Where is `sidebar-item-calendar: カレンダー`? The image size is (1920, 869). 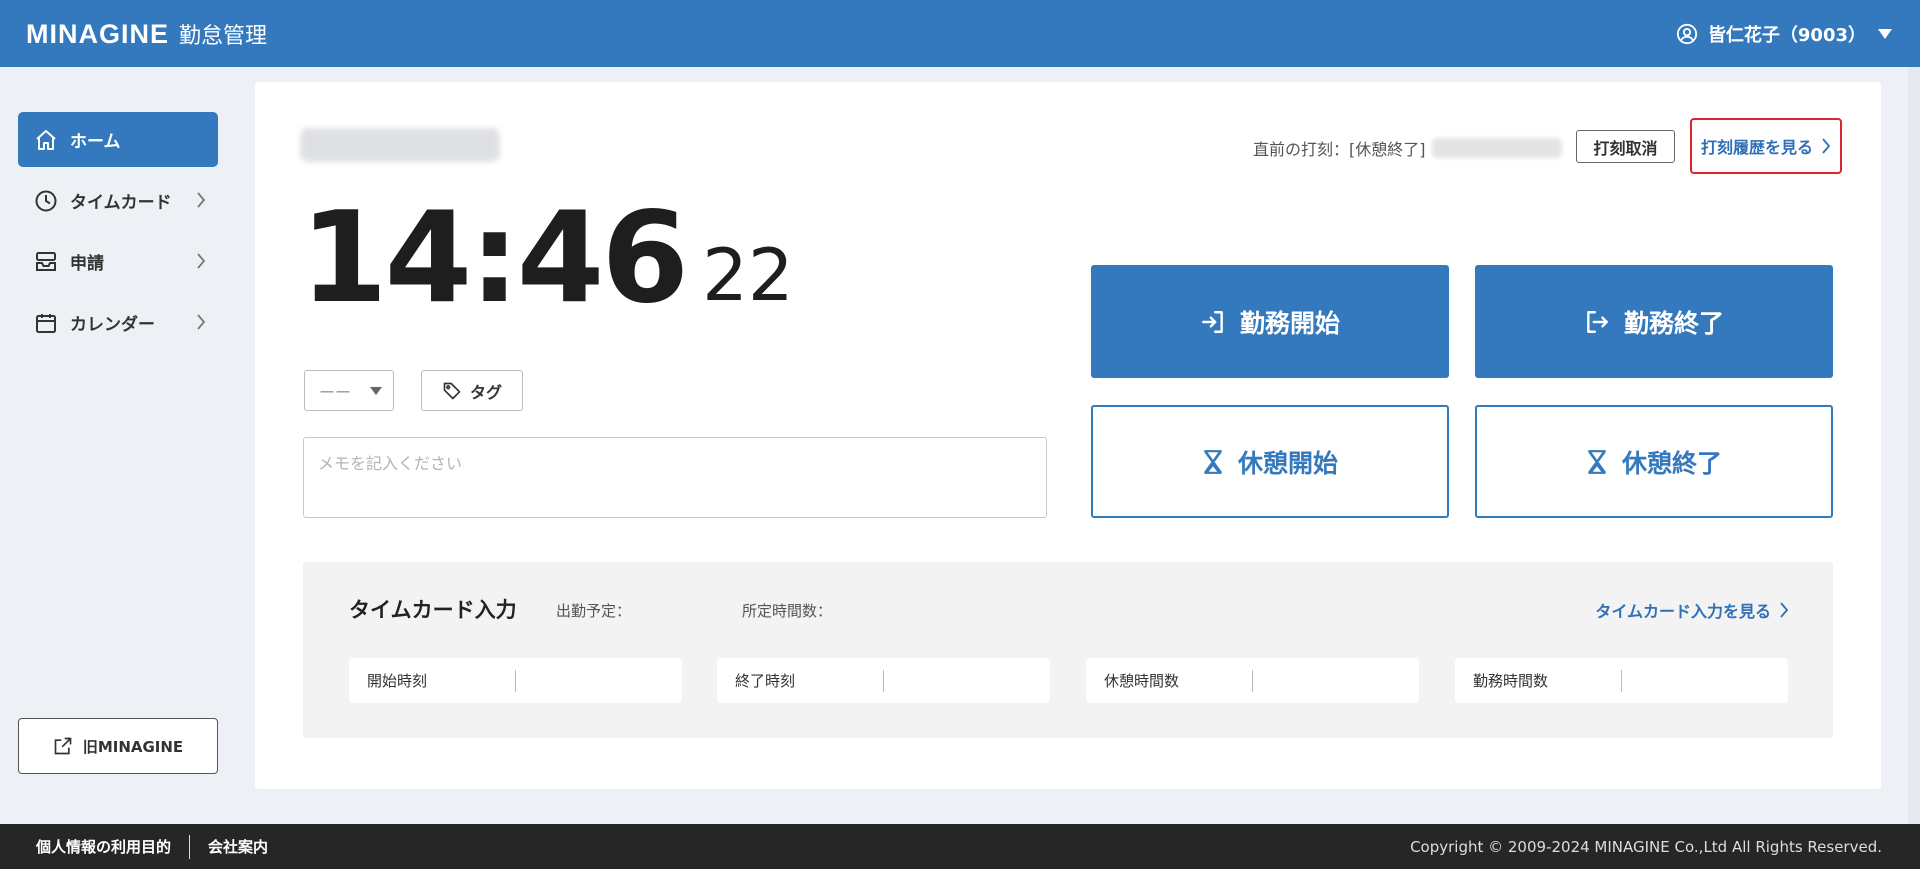 sidebar-item-calendar: カレンダー is located at coordinates (118, 322).